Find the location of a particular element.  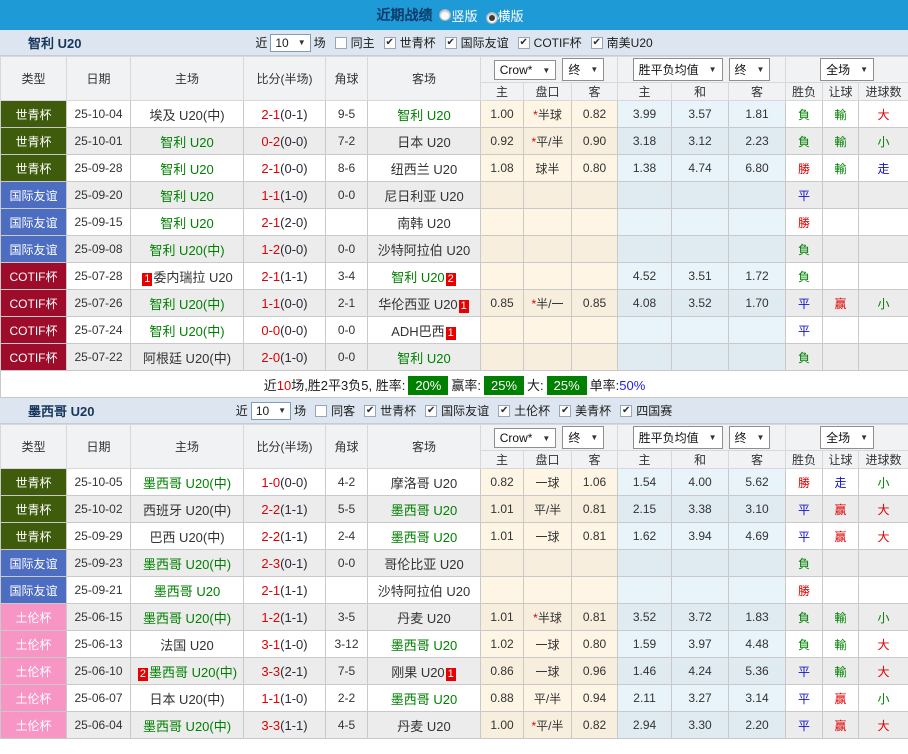

summary-text: 场,胜2平3负5, 胜率: is located at coordinates (348, 385).